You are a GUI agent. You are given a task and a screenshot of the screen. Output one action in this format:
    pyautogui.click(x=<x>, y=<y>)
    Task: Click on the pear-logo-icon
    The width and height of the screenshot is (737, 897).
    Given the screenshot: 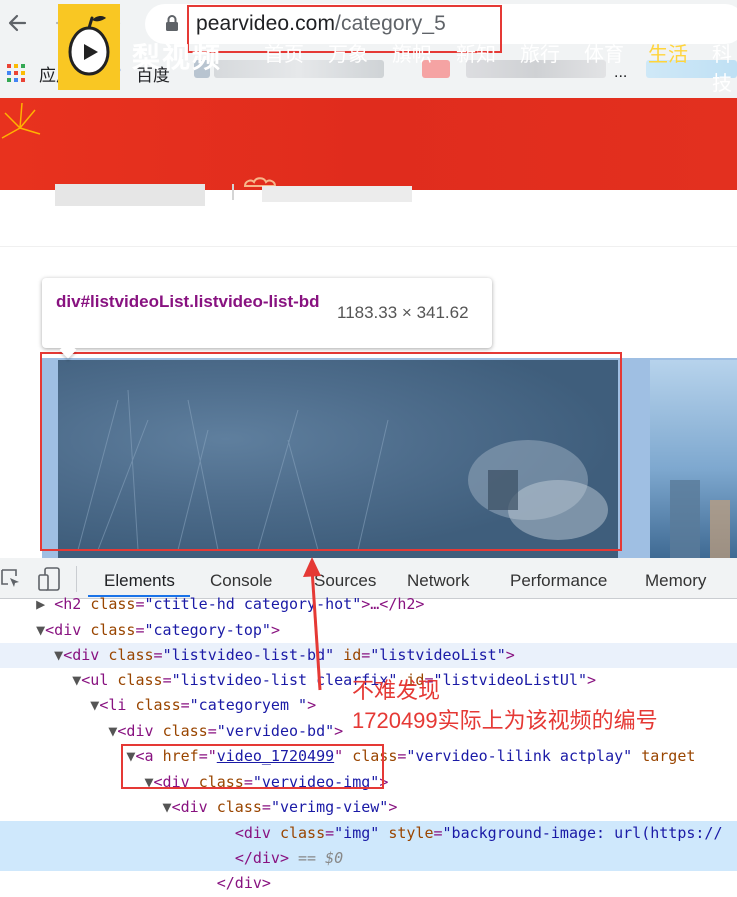 What is the action you would take?
    pyautogui.click(x=89, y=46)
    